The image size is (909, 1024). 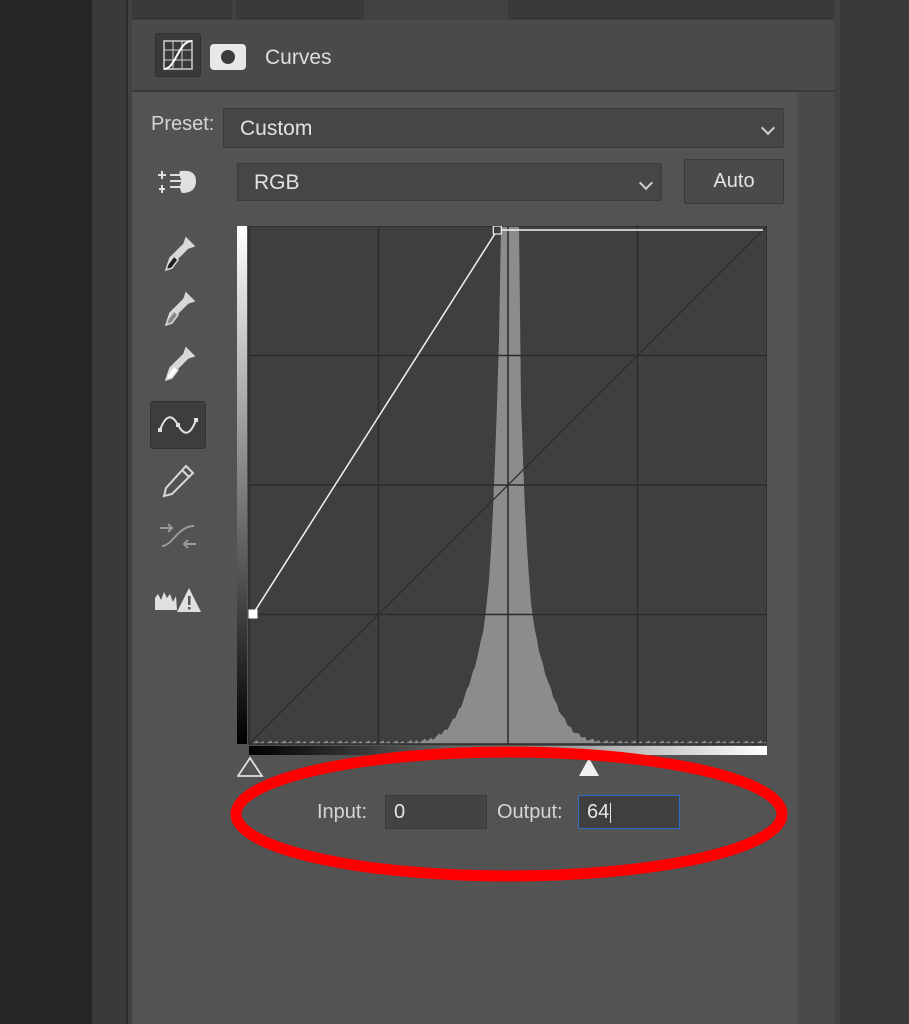 I want to click on output-gradient-bar, so click(x=242, y=485).